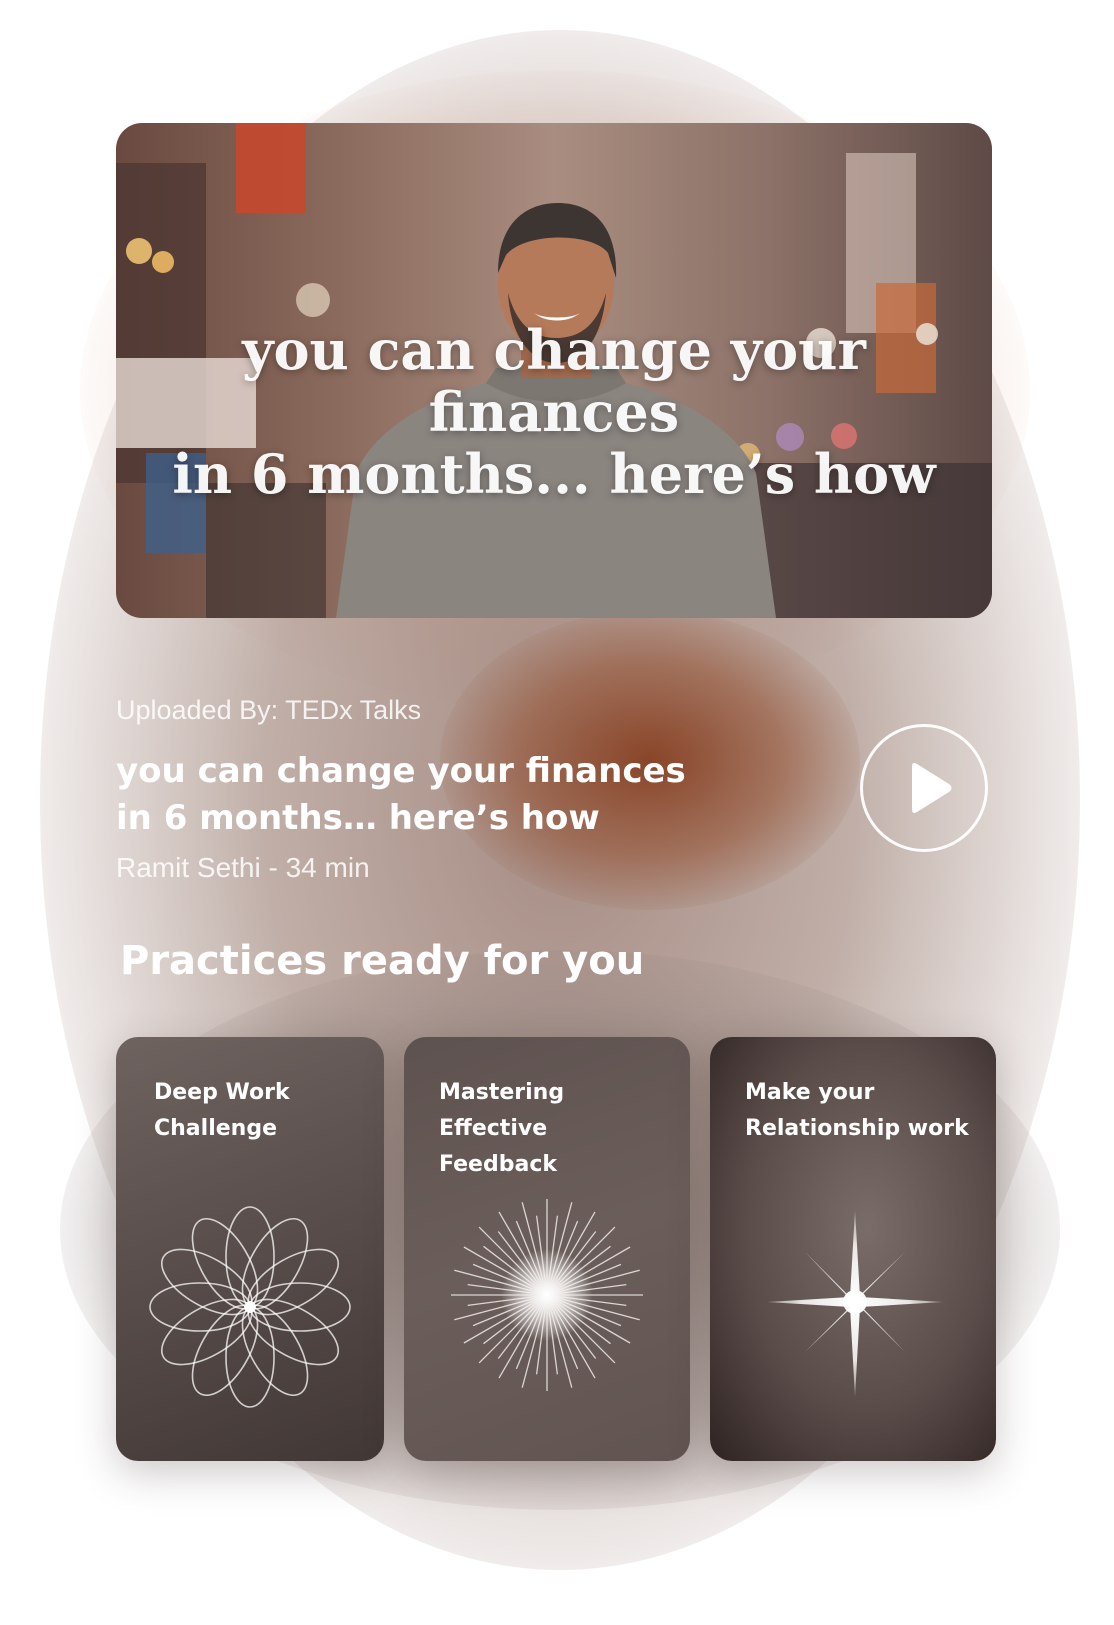 The height and width of the screenshot is (1625, 1114). I want to click on practice-card-relationship: Make your Relationship work, so click(853, 1249).